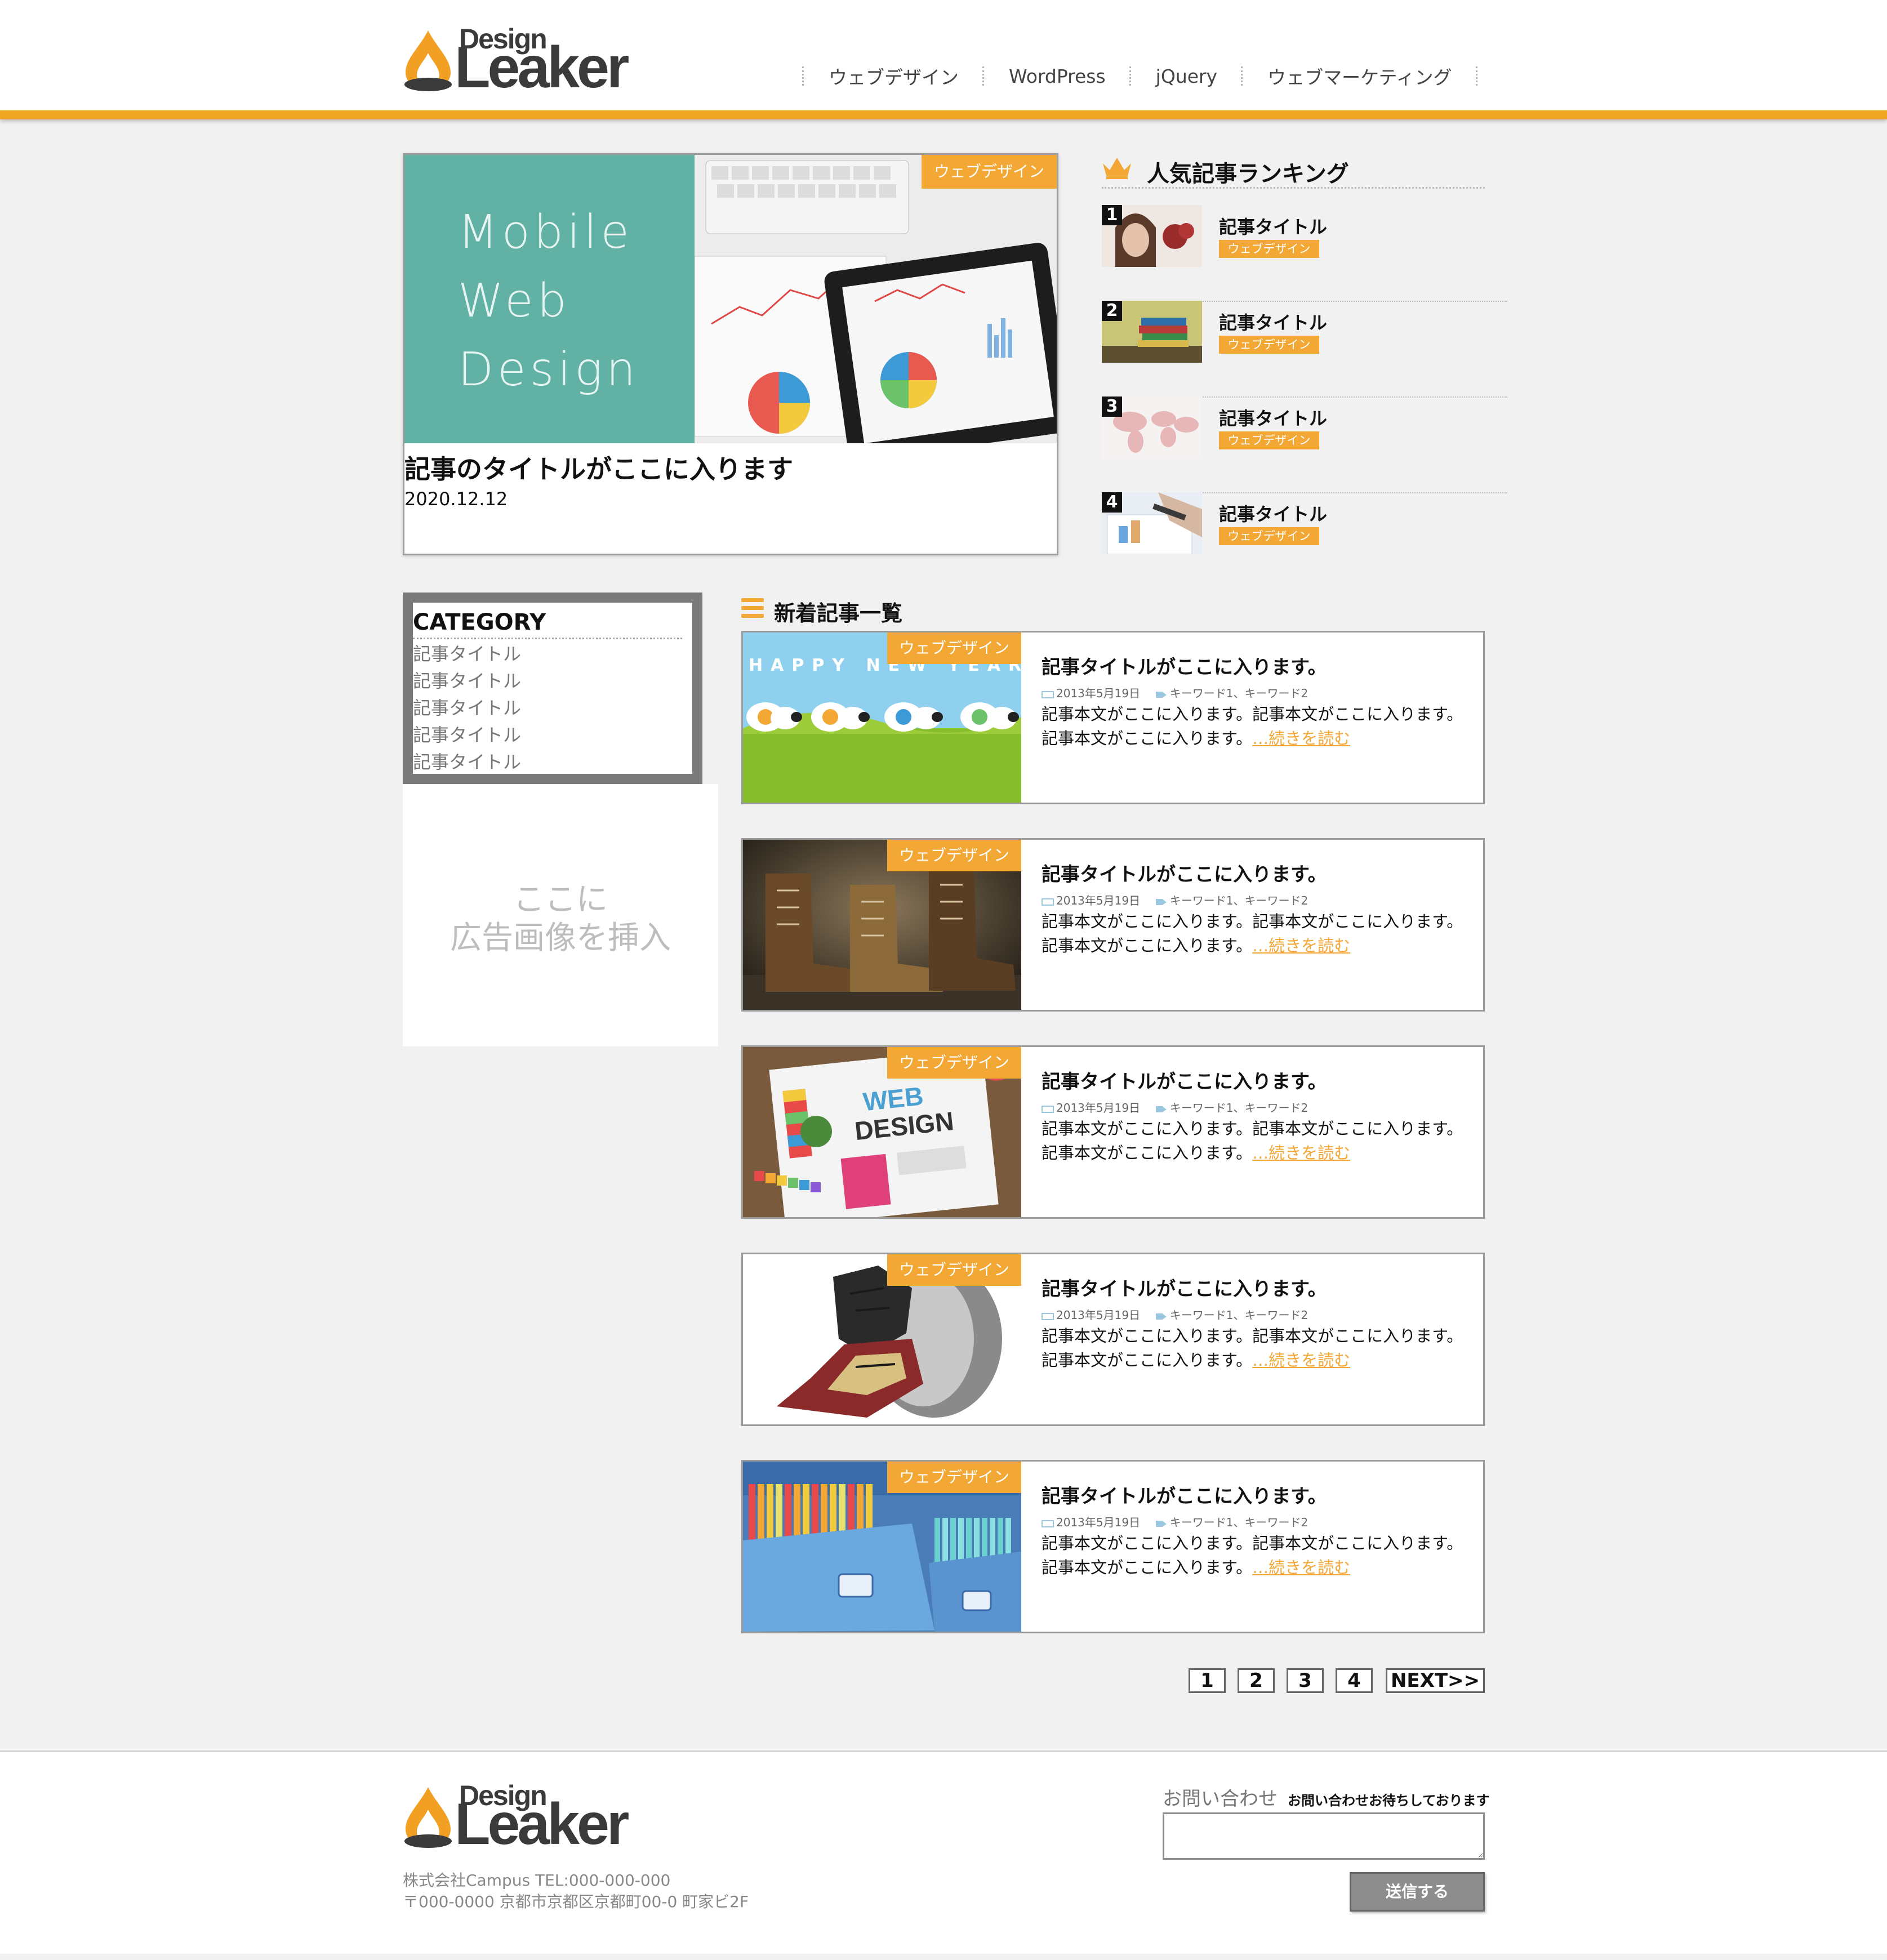  I want to click on company-address: 〒000-0000 京都市京都区京都町00-0 町家ビ2F, so click(576, 1901).